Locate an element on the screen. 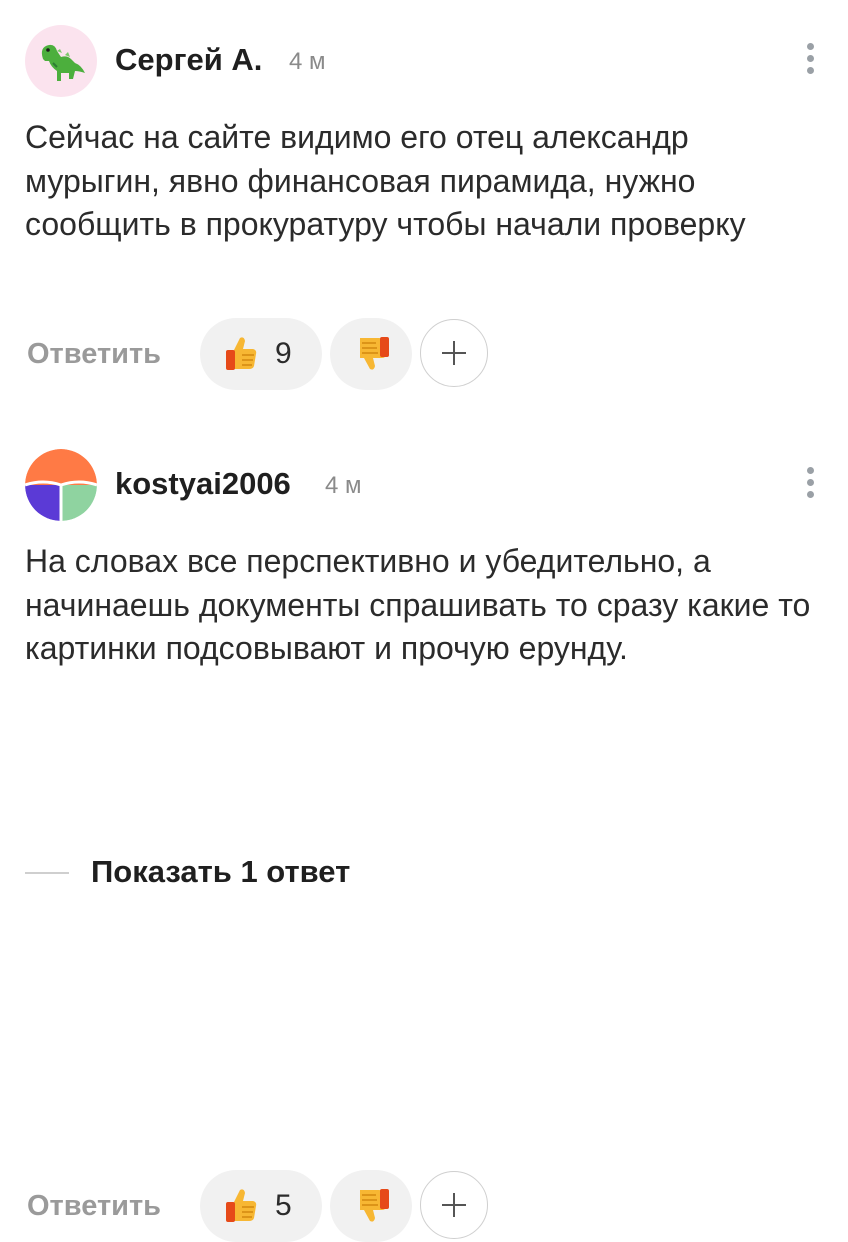 Image resolution: width=848 pixels, height=1242 pixels. comment-actions: Ответить 5 is located at coordinates (275, 1206).